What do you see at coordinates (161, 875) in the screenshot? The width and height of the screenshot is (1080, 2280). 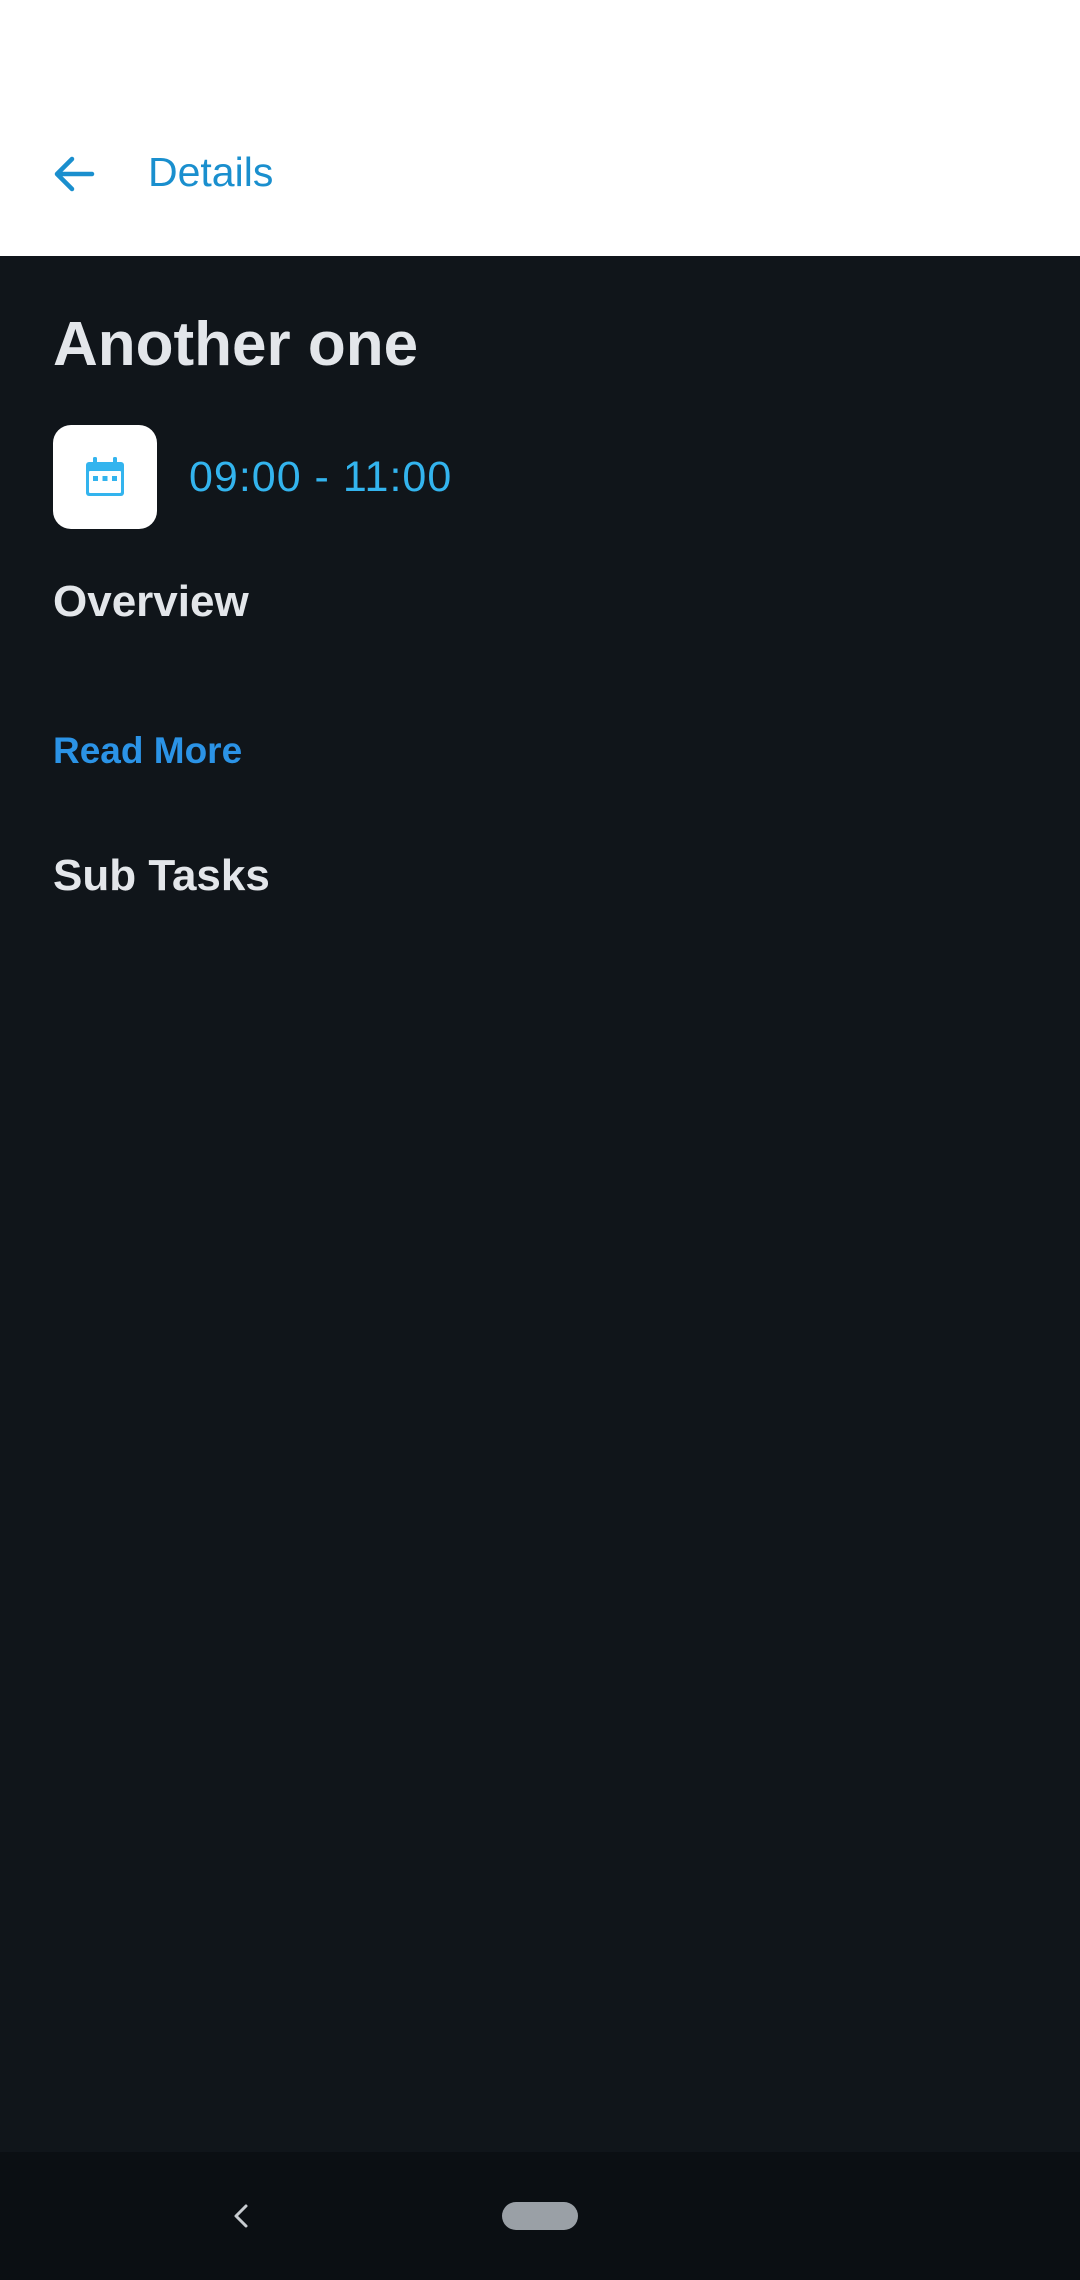 I see `subtasks-heading: Sub Tasks` at bounding box center [161, 875].